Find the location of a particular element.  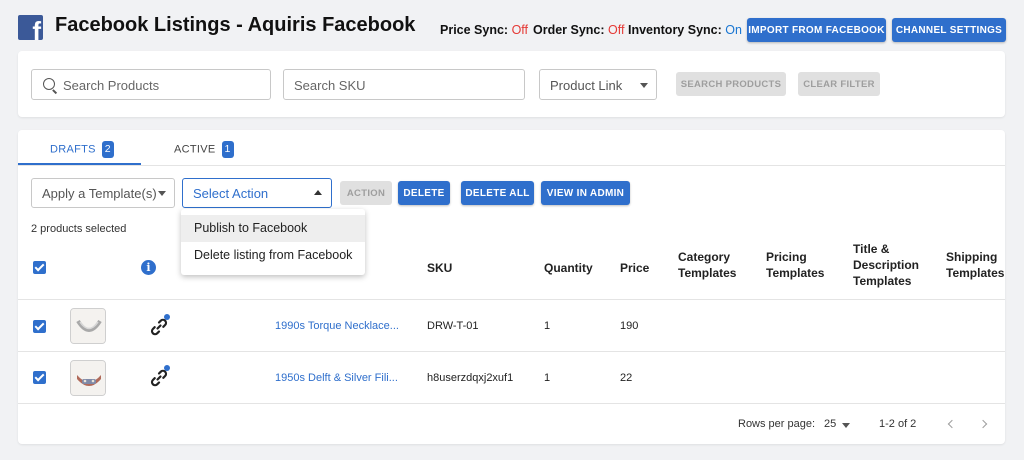

tab-drafts: DRAFTS 2 is located at coordinates (82, 149).